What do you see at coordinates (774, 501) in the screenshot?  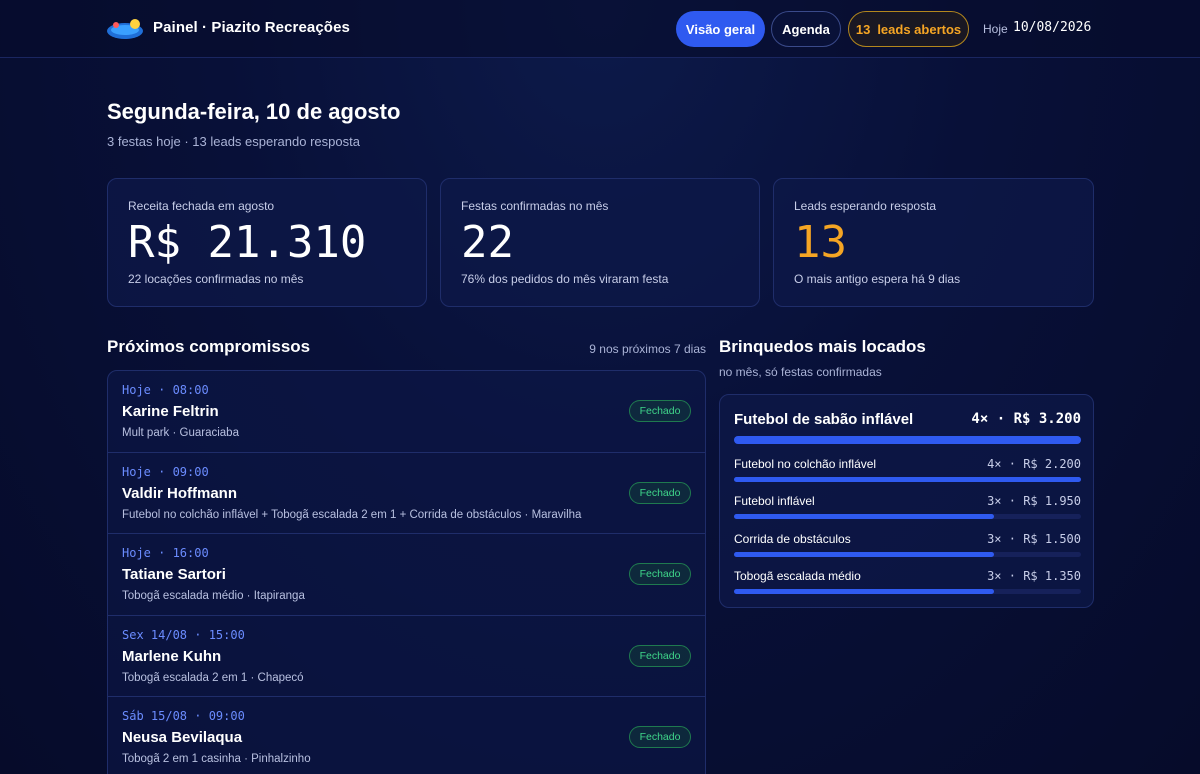 I see `toy-name: Futebol inflável` at bounding box center [774, 501].